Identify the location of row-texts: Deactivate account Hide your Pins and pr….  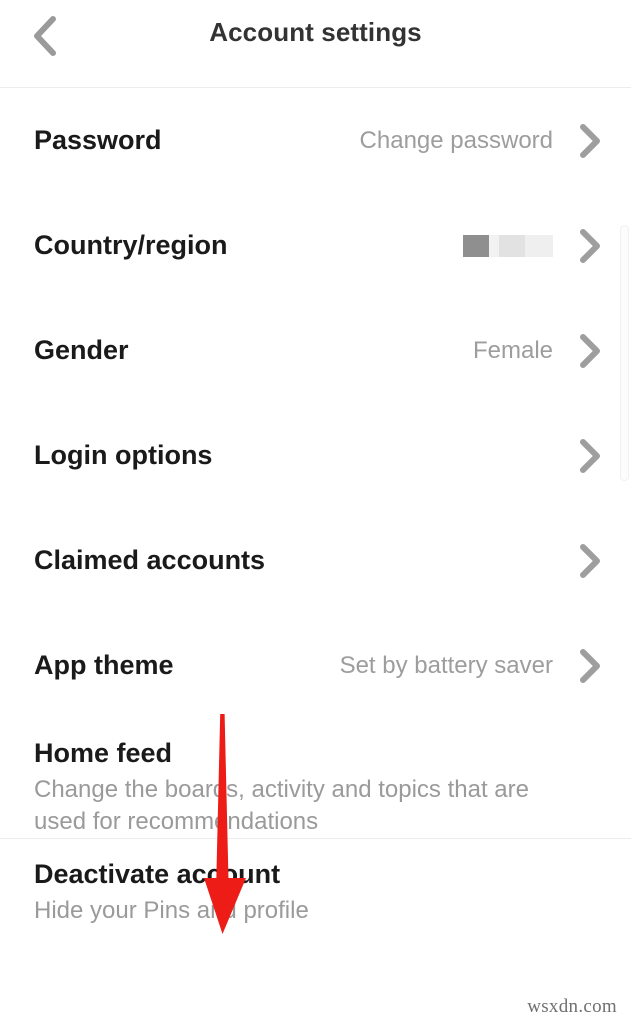
(319, 893).